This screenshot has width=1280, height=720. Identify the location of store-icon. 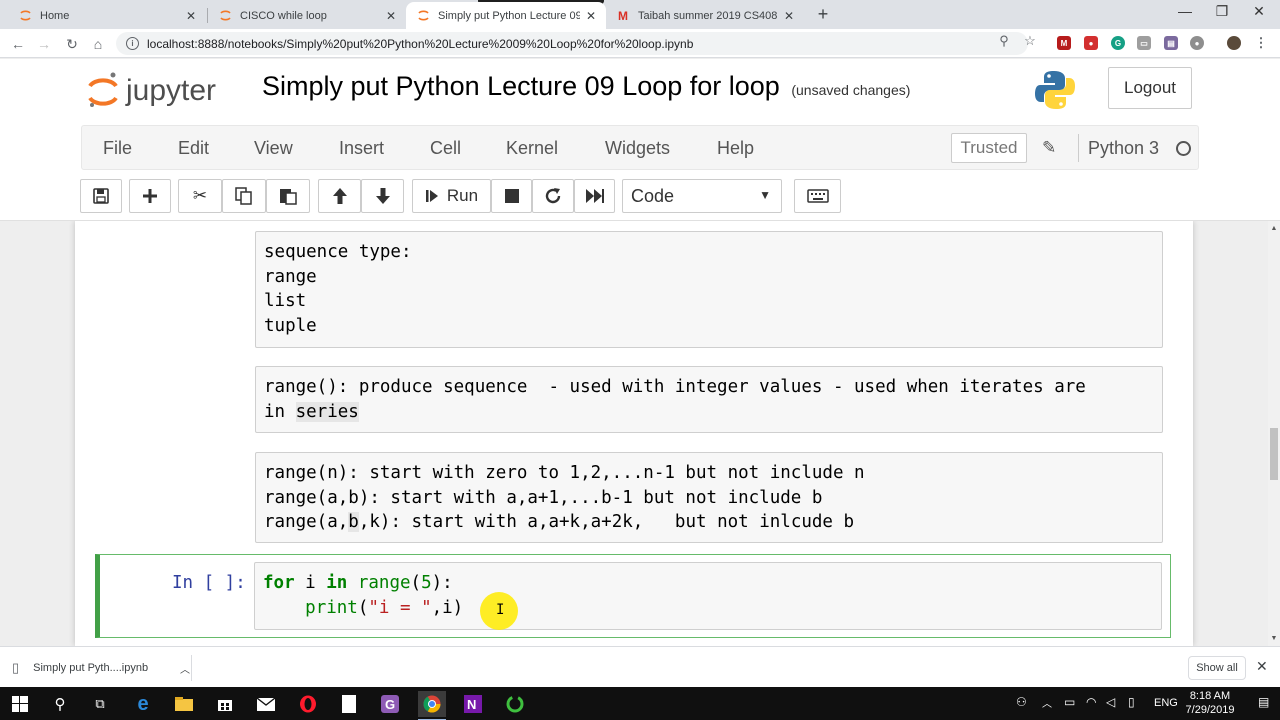
(225, 704).